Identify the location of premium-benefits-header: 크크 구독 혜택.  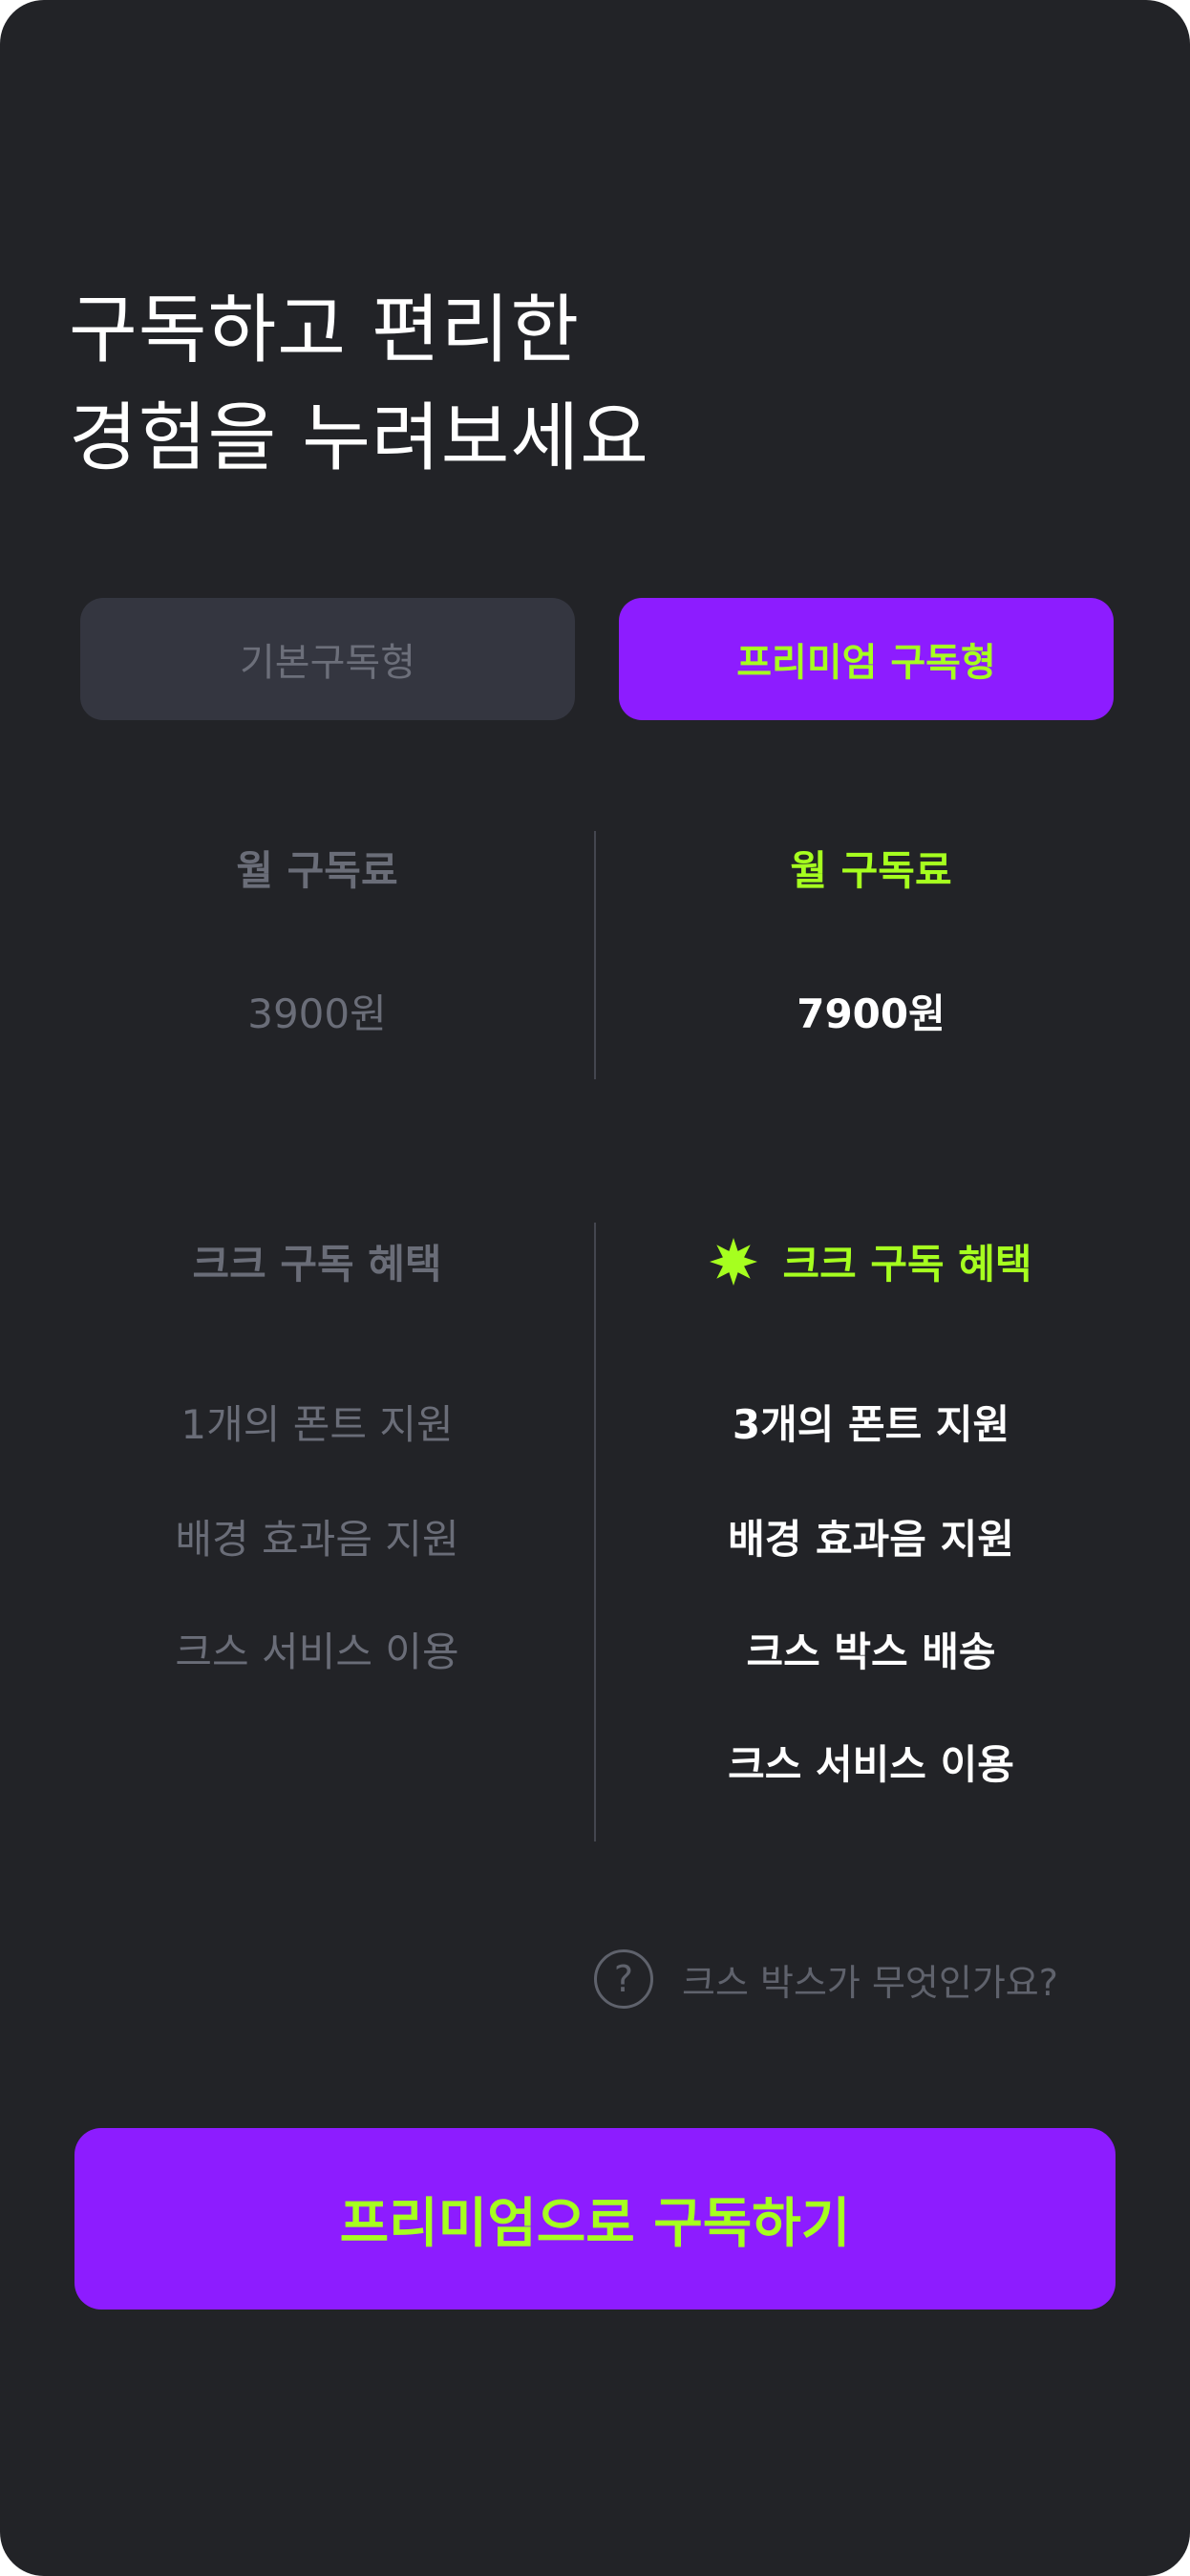
(871, 1261).